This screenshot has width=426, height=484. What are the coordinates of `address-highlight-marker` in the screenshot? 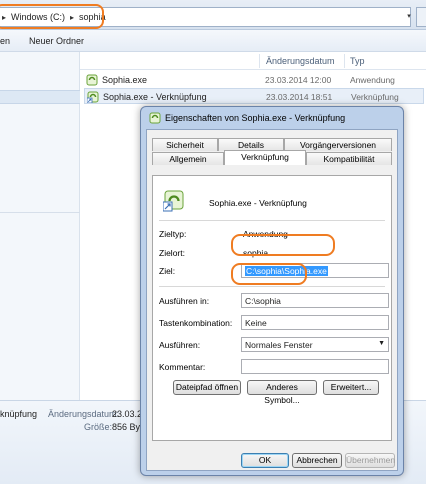 It's located at (52, 16).